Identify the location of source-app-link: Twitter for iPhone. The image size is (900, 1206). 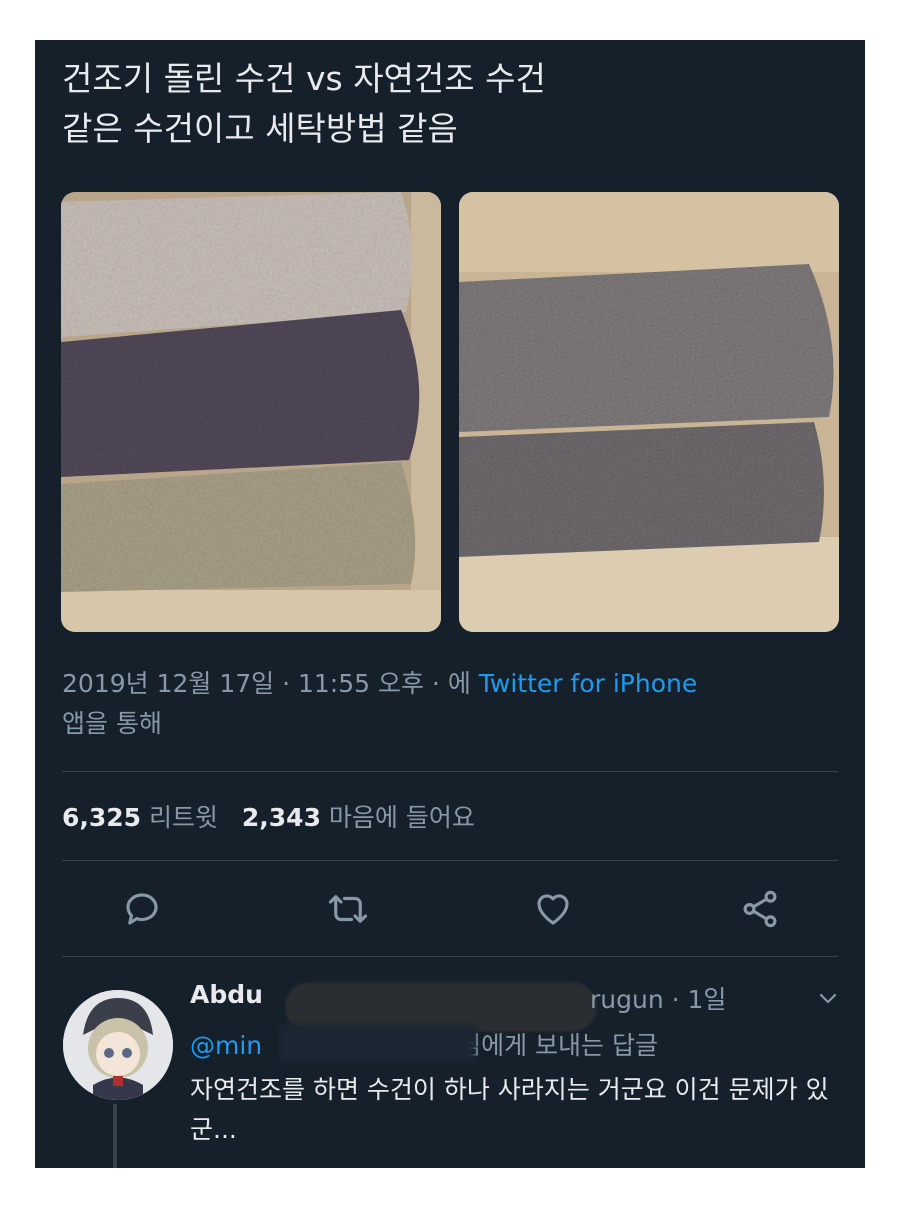
(588, 683).